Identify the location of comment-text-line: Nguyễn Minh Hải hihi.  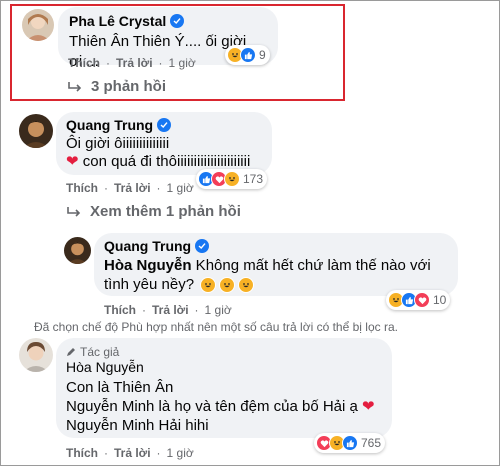
(137, 425).